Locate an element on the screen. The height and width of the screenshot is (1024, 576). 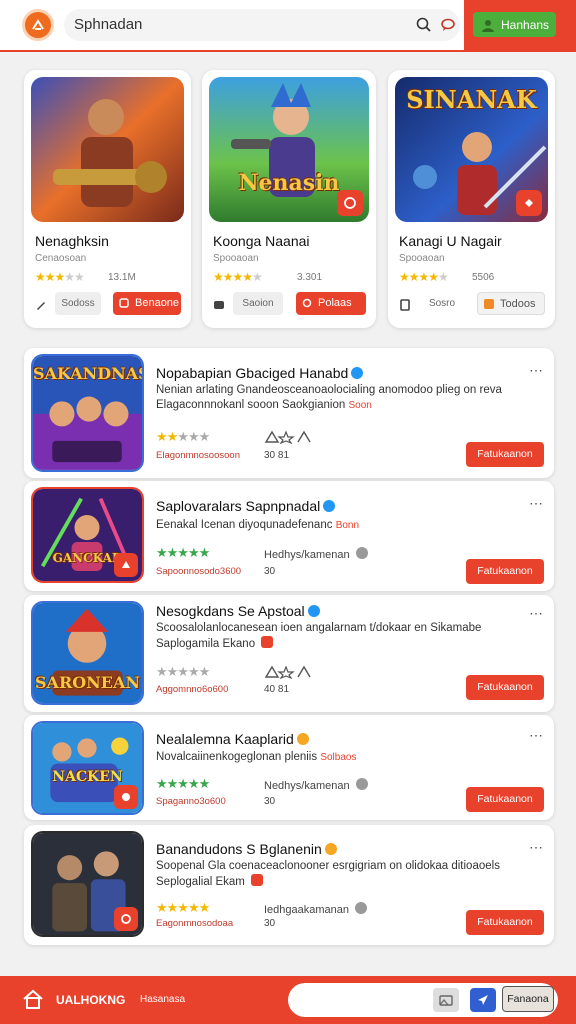
thumbnail-art-title: SARONEAN is located at coordinates (87, 682).